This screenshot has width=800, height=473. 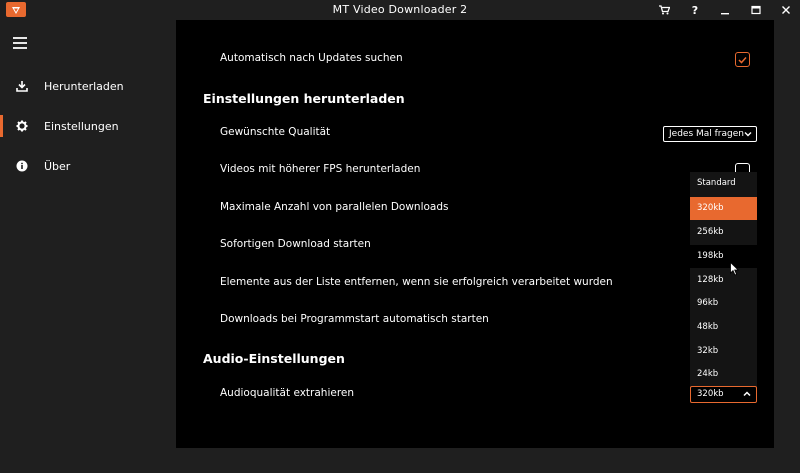 What do you see at coordinates (320, 169) in the screenshot?
I see `high-fps-label: Videos mit höherer FPS herunterladen` at bounding box center [320, 169].